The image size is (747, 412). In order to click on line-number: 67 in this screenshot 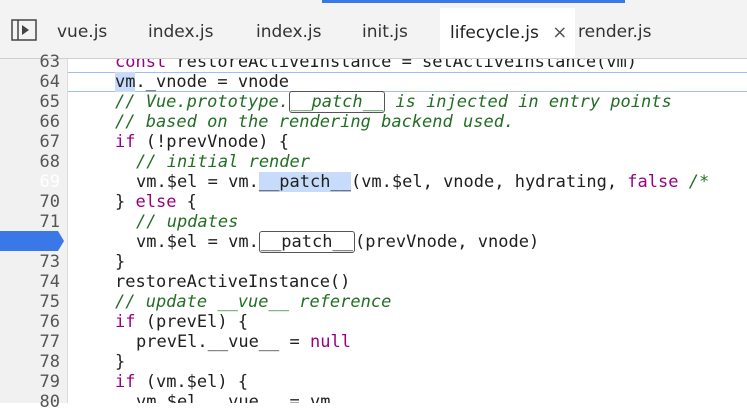, I will do `click(49, 142)`.